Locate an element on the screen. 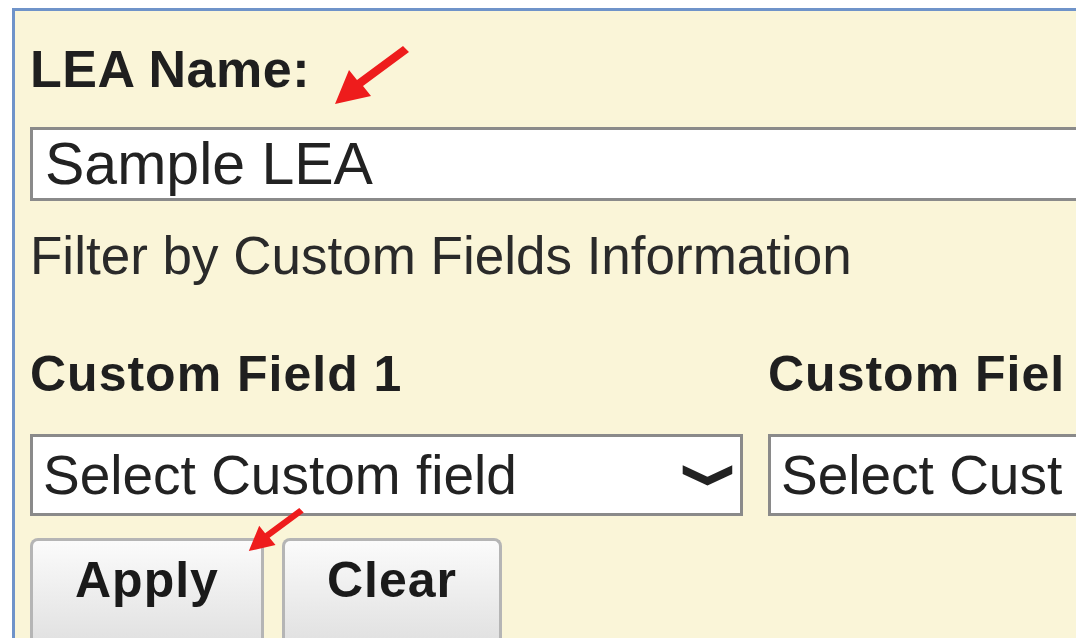 This screenshot has width=1076, height=638. apply-button: Apply is located at coordinates (147, 588).